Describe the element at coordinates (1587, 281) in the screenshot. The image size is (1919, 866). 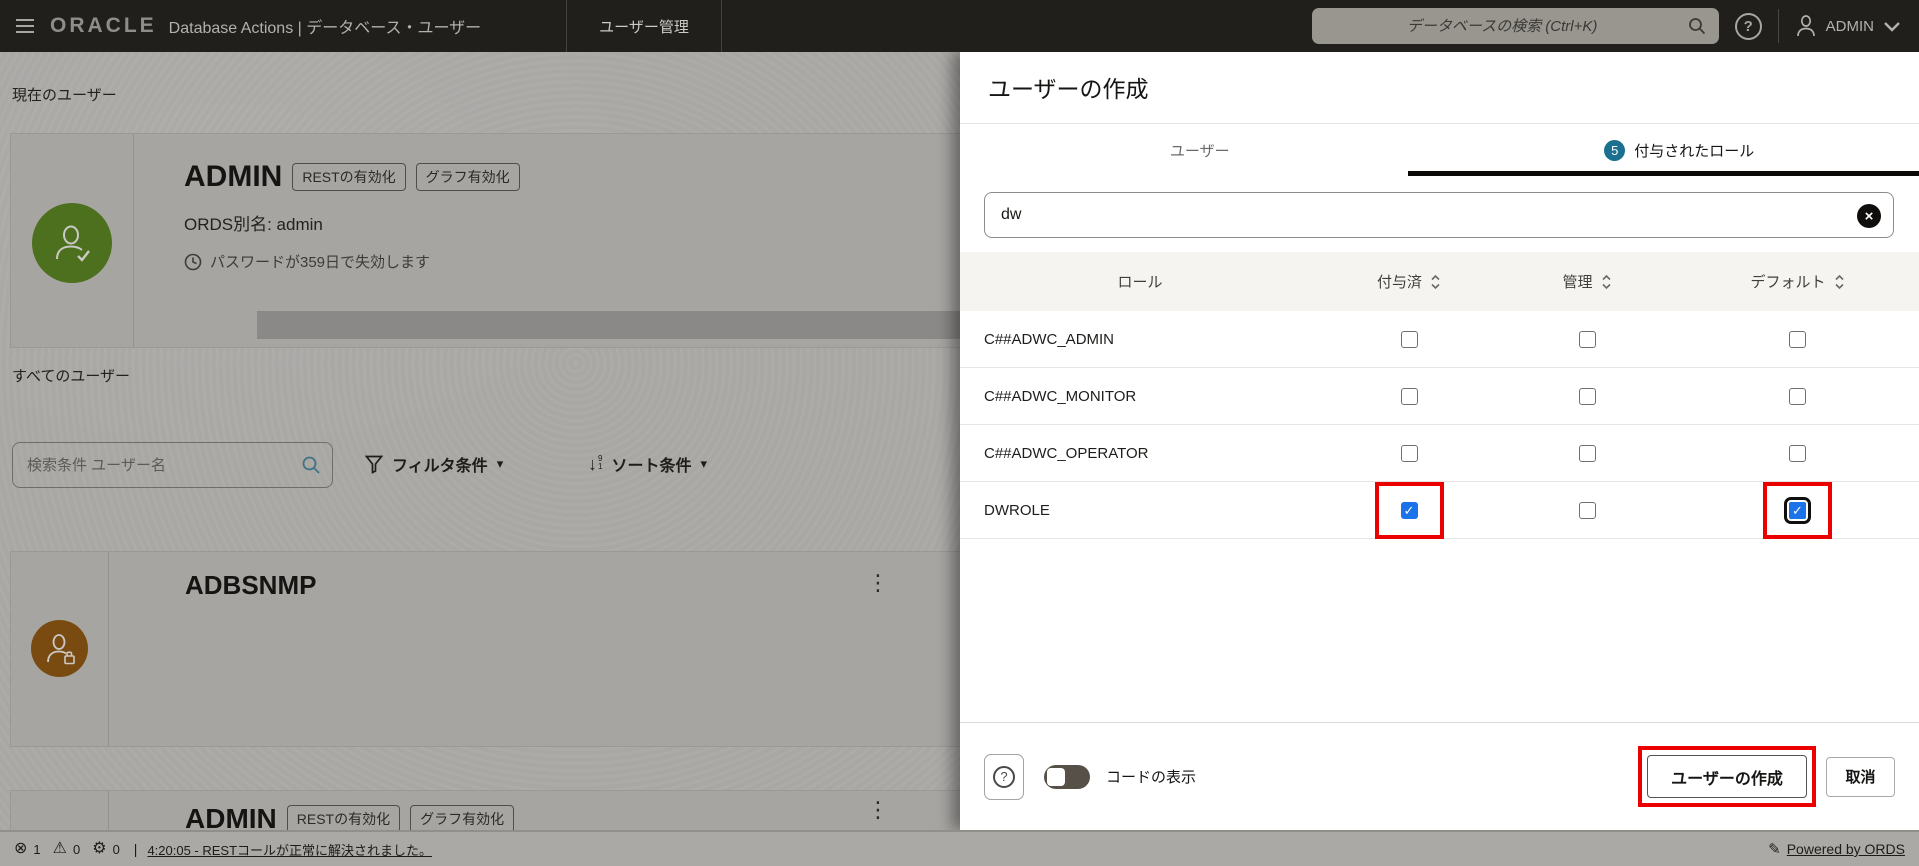
I see `column-header-admin: 管理` at that location.